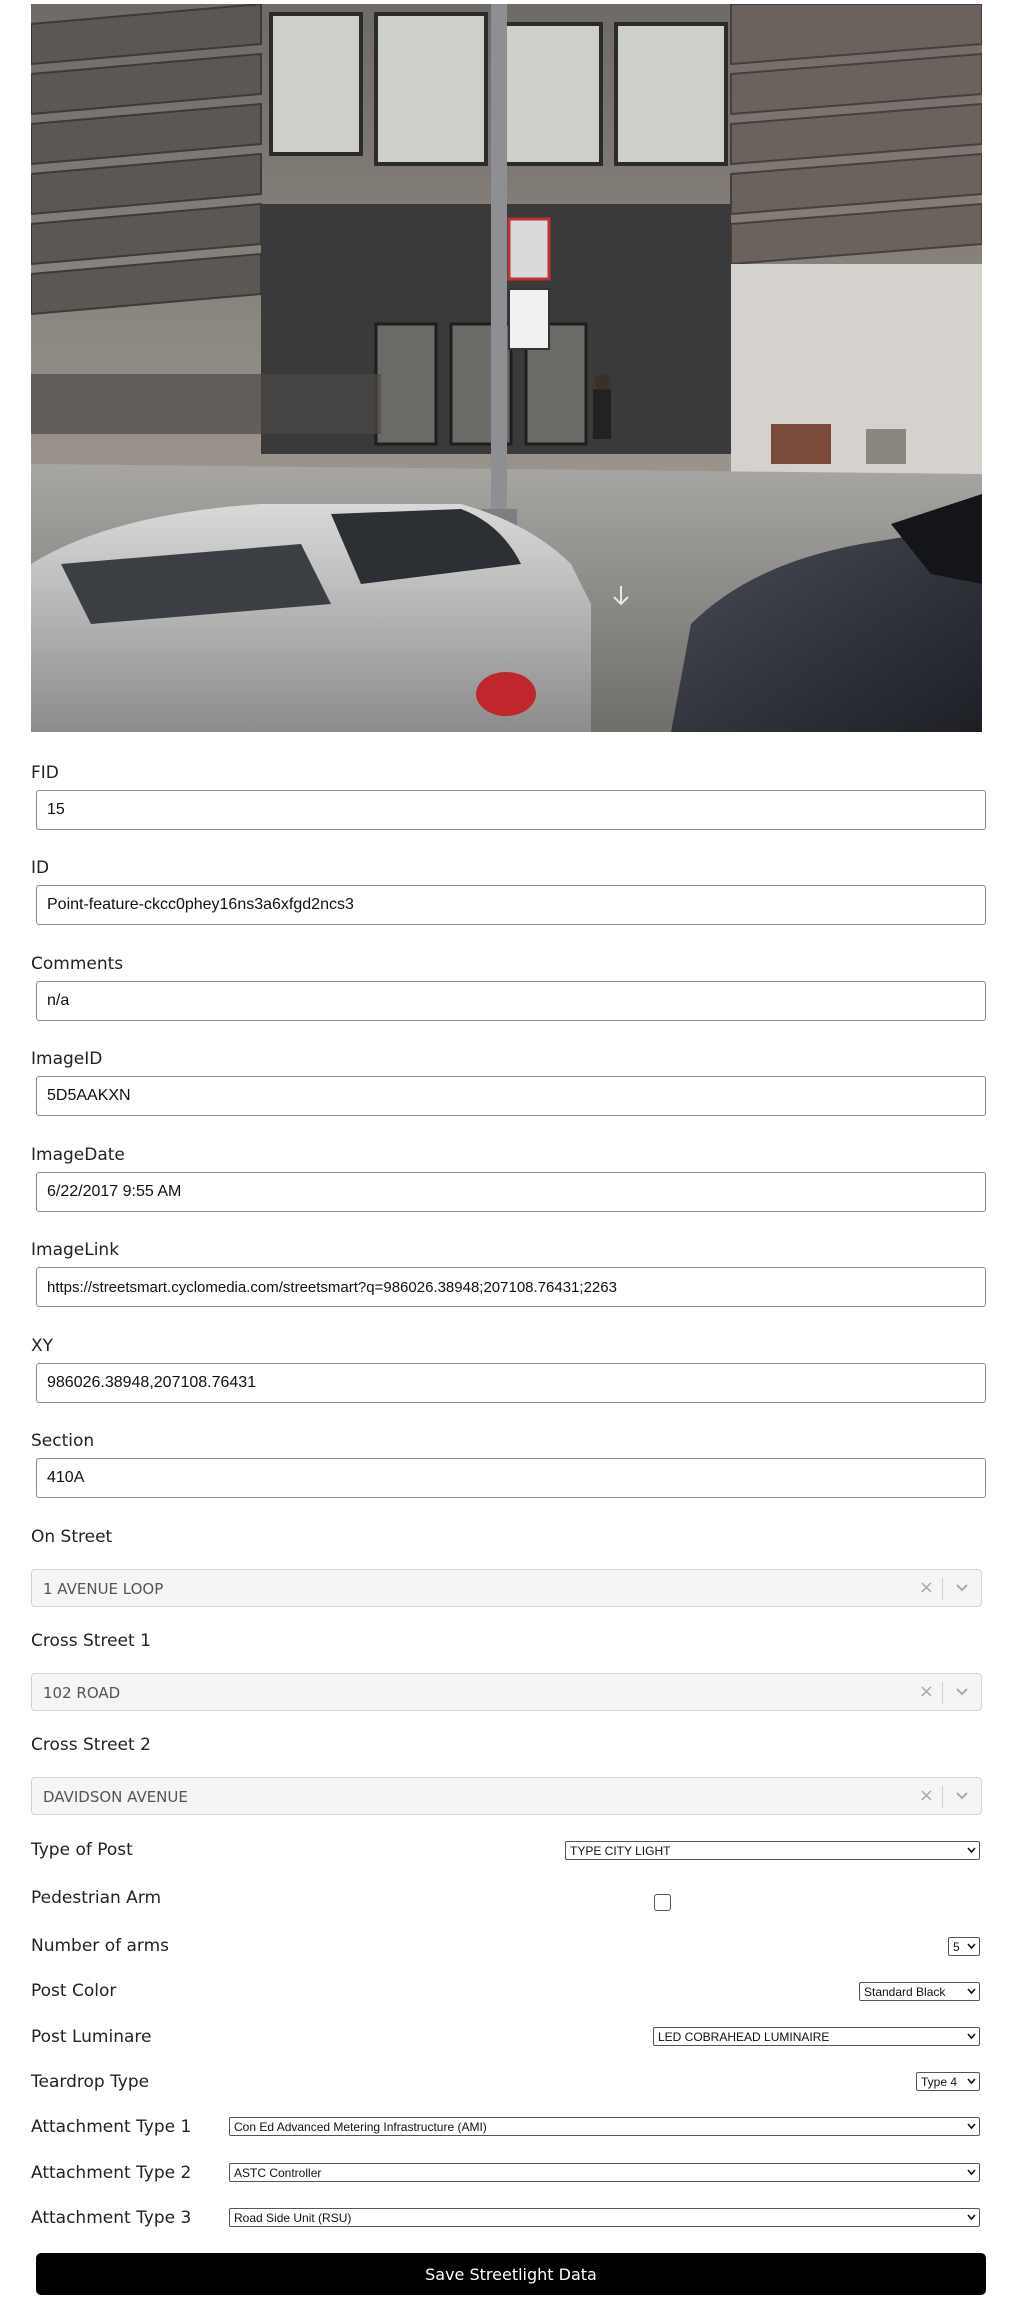 This screenshot has width=1014, height=2299. I want to click on on-street-separator, so click(942, 1589).